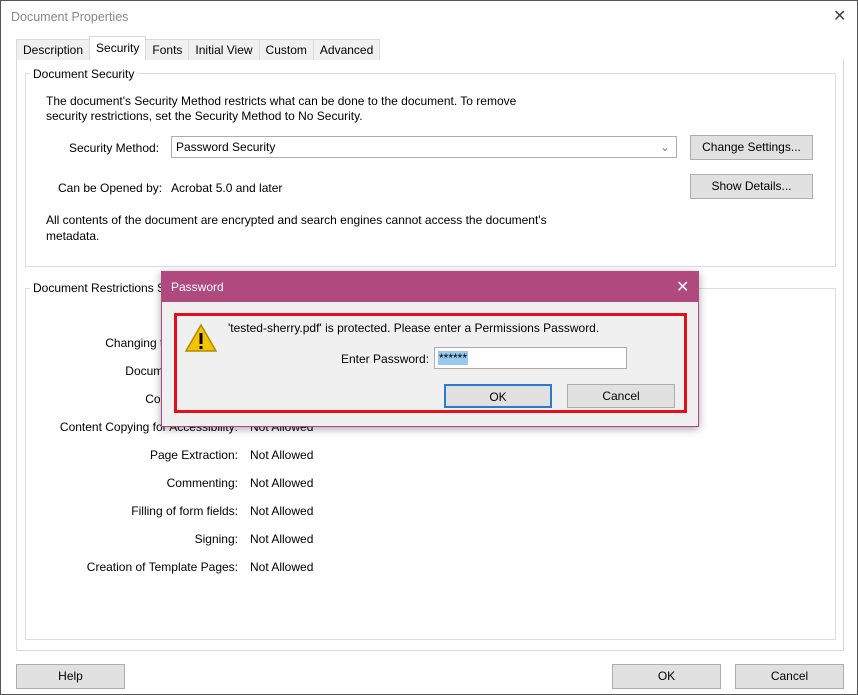 The image size is (858, 695). What do you see at coordinates (197, 287) in the screenshot?
I see `password-dialog-title: Password` at bounding box center [197, 287].